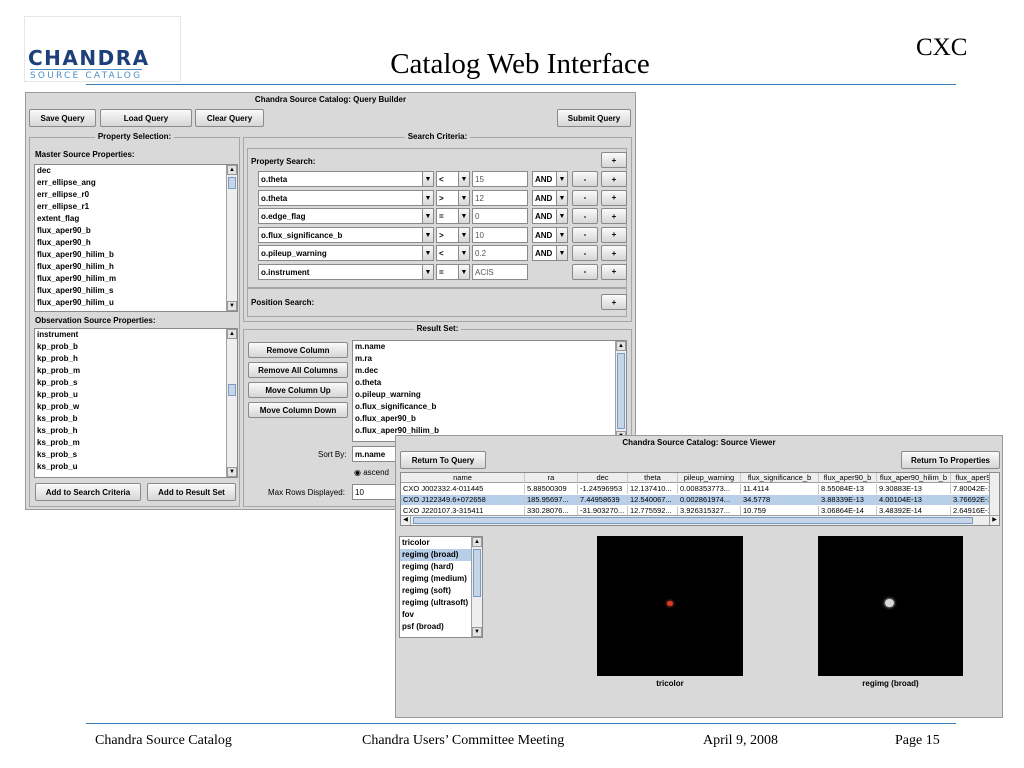  I want to click on column-header: flux_aper90_hilim_b, so click(914, 478).